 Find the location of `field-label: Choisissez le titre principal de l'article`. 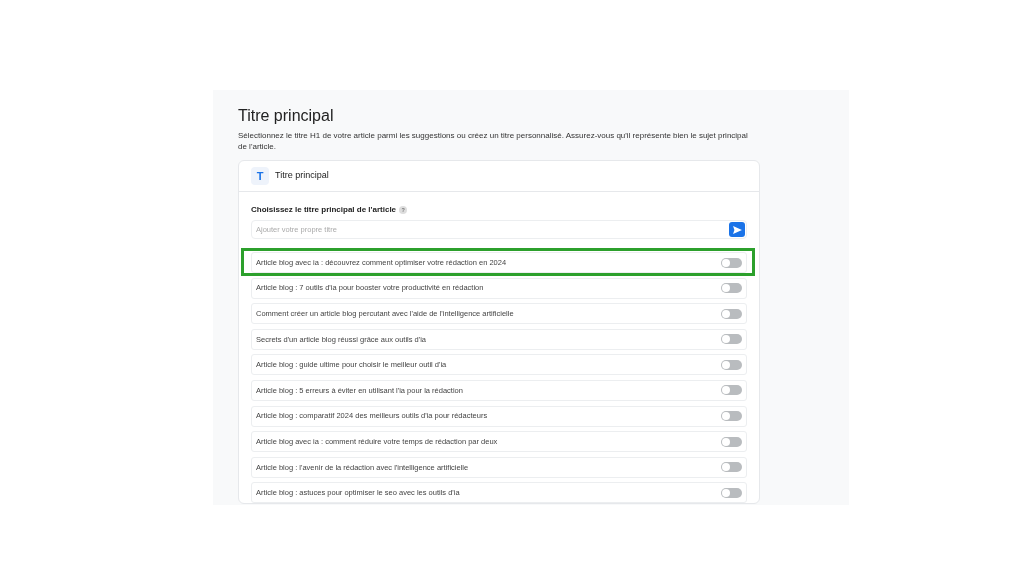

field-label: Choisissez le titre principal de l'article is located at coordinates (324, 210).